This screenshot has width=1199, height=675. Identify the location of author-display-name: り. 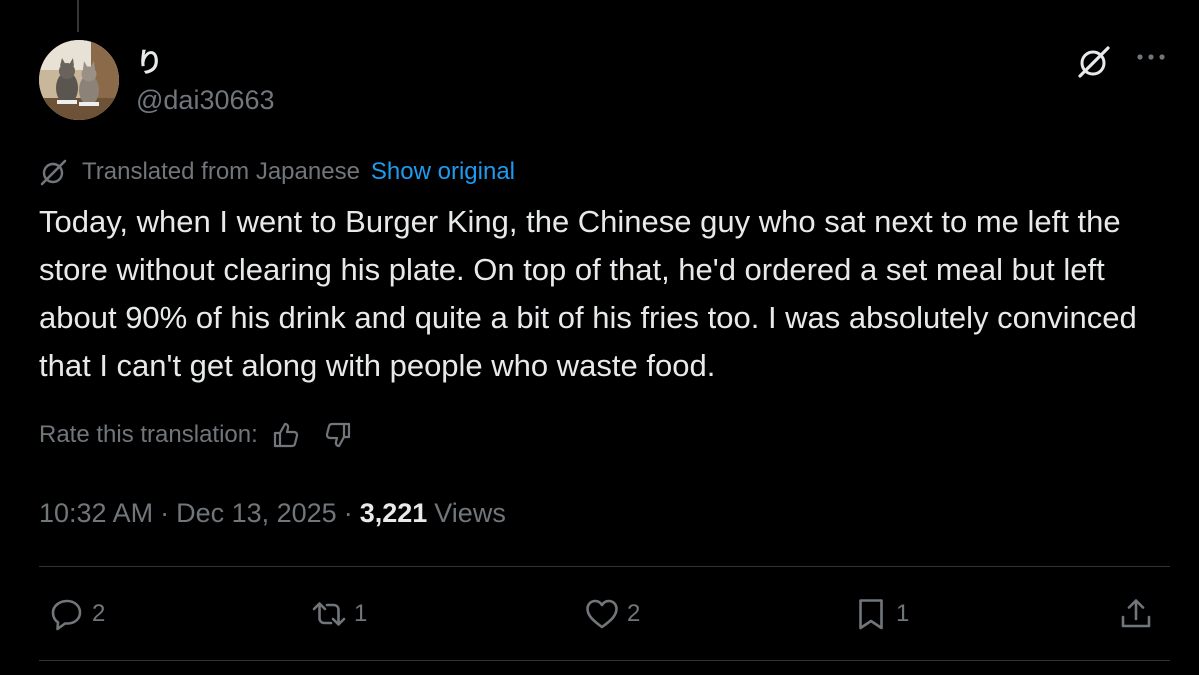
(149, 63).